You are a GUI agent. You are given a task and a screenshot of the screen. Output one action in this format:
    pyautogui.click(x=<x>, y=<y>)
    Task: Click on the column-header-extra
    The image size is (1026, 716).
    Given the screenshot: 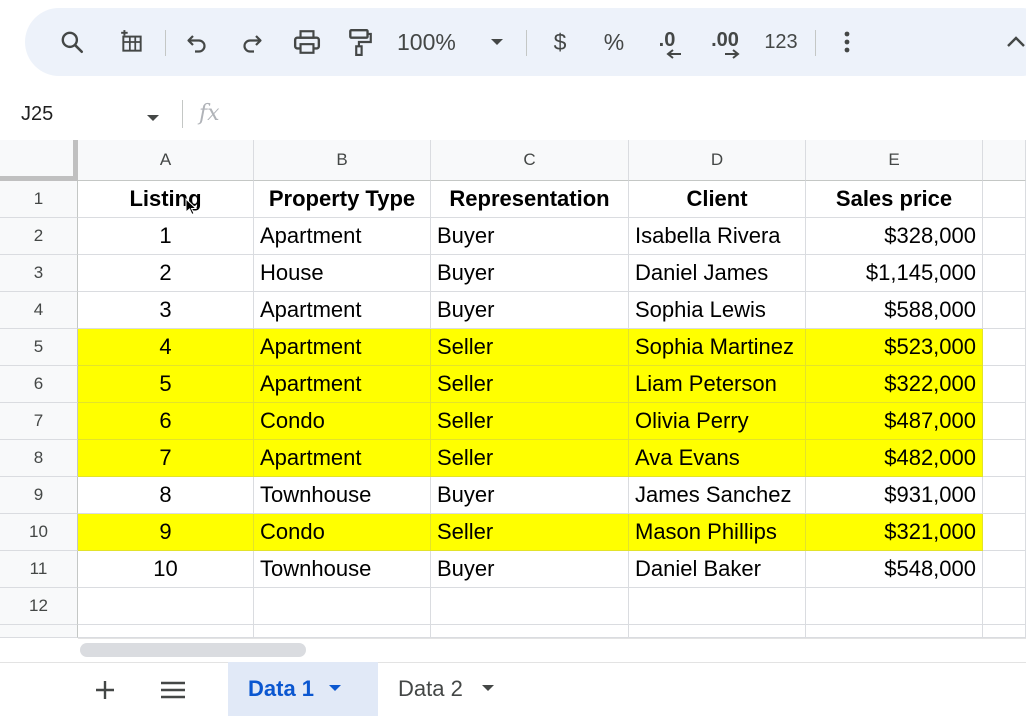 What is the action you would take?
    pyautogui.click(x=1004, y=160)
    